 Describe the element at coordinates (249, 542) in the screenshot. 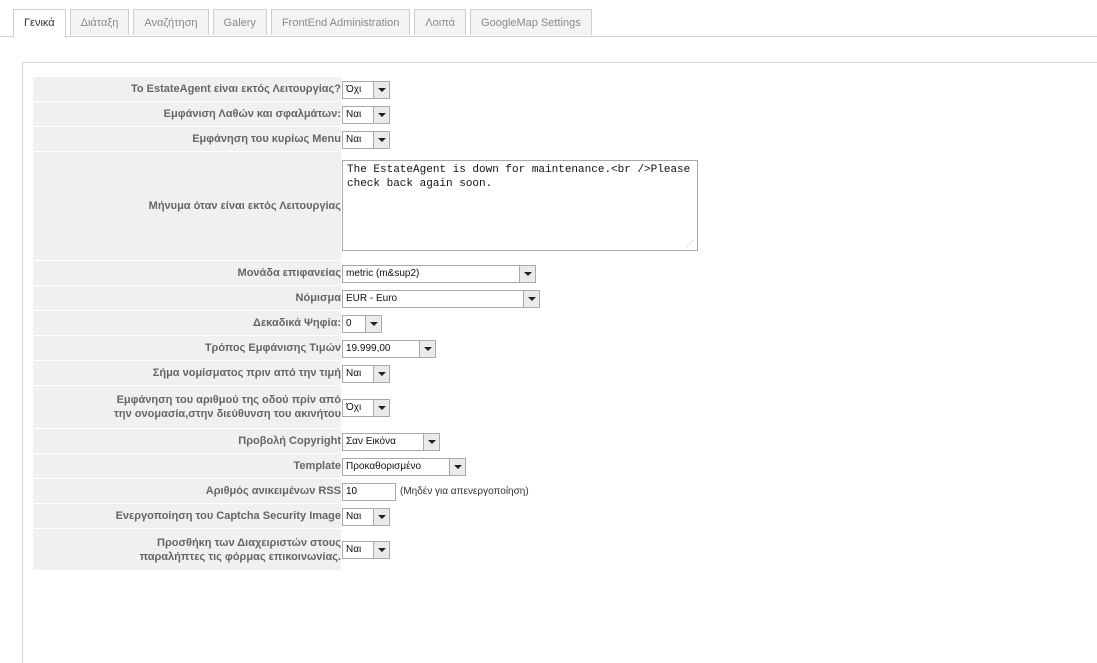

I see `admins-recipients-label-line1: Προσθήκη των Διαχειριστών στους` at that location.